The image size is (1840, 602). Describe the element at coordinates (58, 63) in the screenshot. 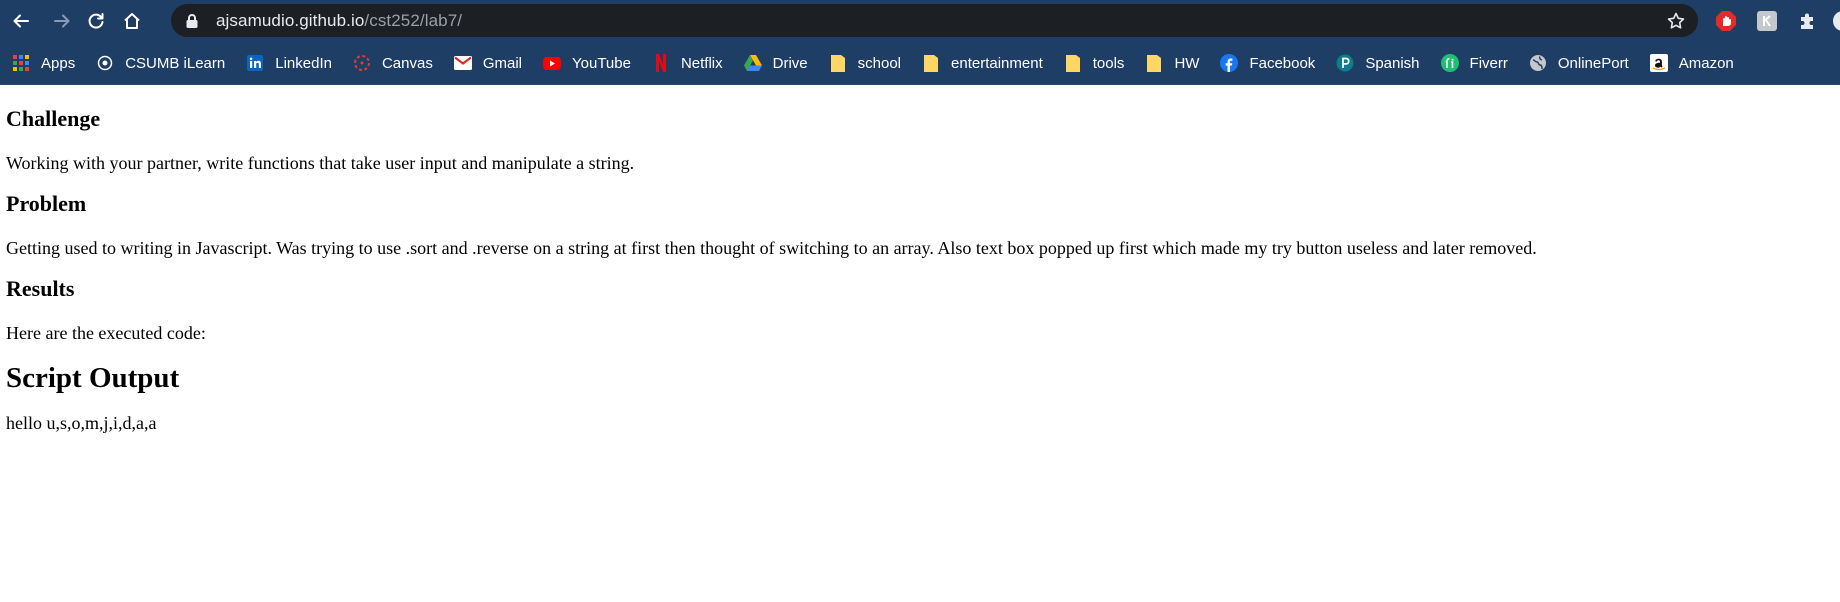

I see `bookmark-label: Apps` at that location.